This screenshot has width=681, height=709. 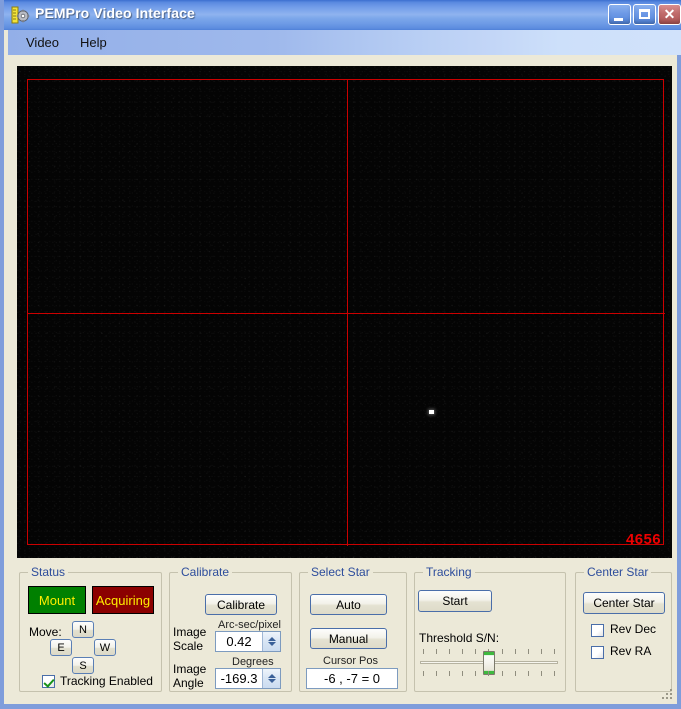 What do you see at coordinates (83, 629) in the screenshot?
I see `move-north-button: N` at bounding box center [83, 629].